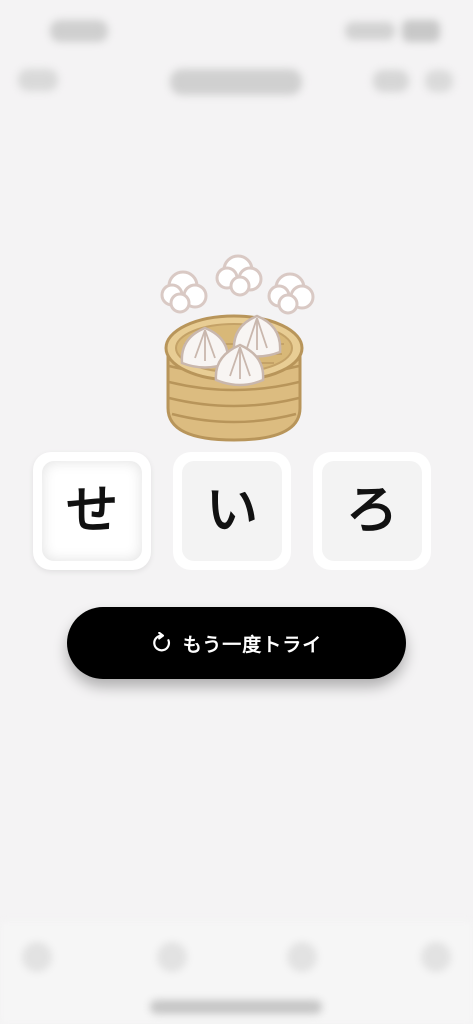  Describe the element at coordinates (79, 31) in the screenshot. I see `status-time` at that location.